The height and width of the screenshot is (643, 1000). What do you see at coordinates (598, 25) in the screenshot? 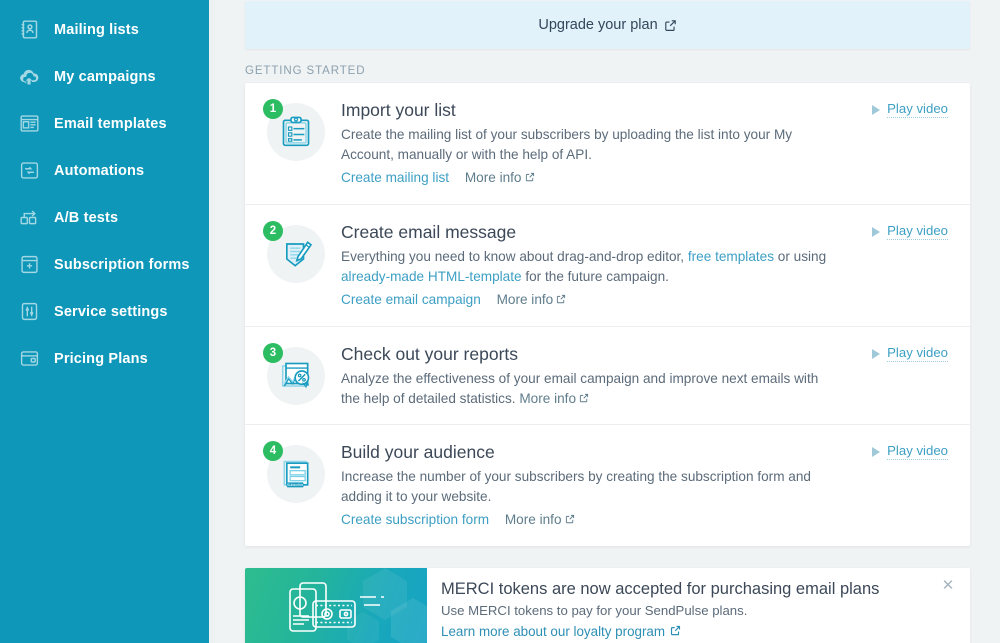
I see `upgrade-plan-label: Upgrade your plan` at bounding box center [598, 25].